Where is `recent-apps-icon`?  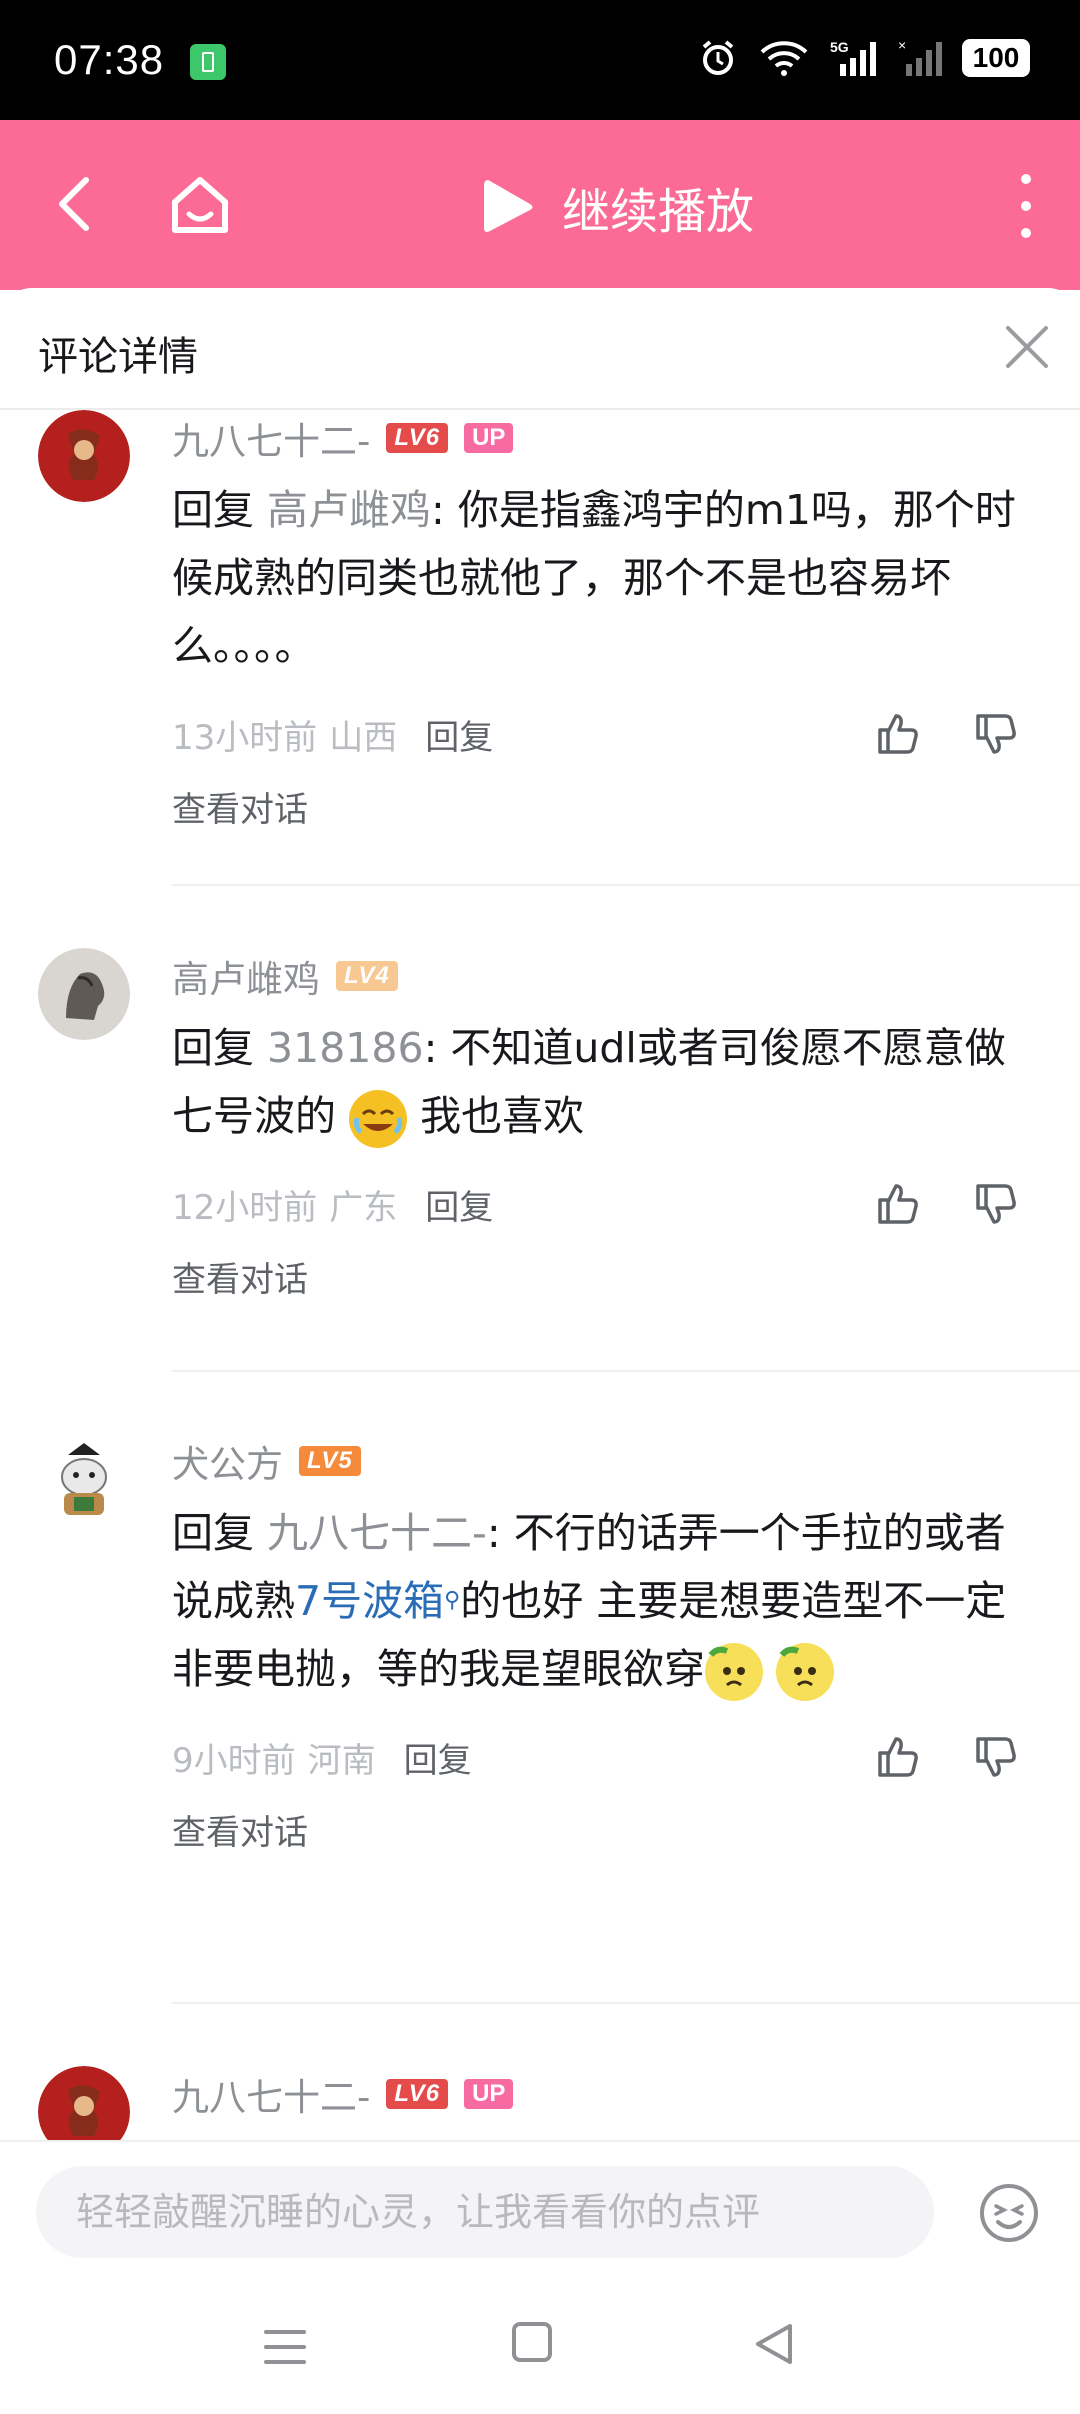 recent-apps-icon is located at coordinates (285, 2347).